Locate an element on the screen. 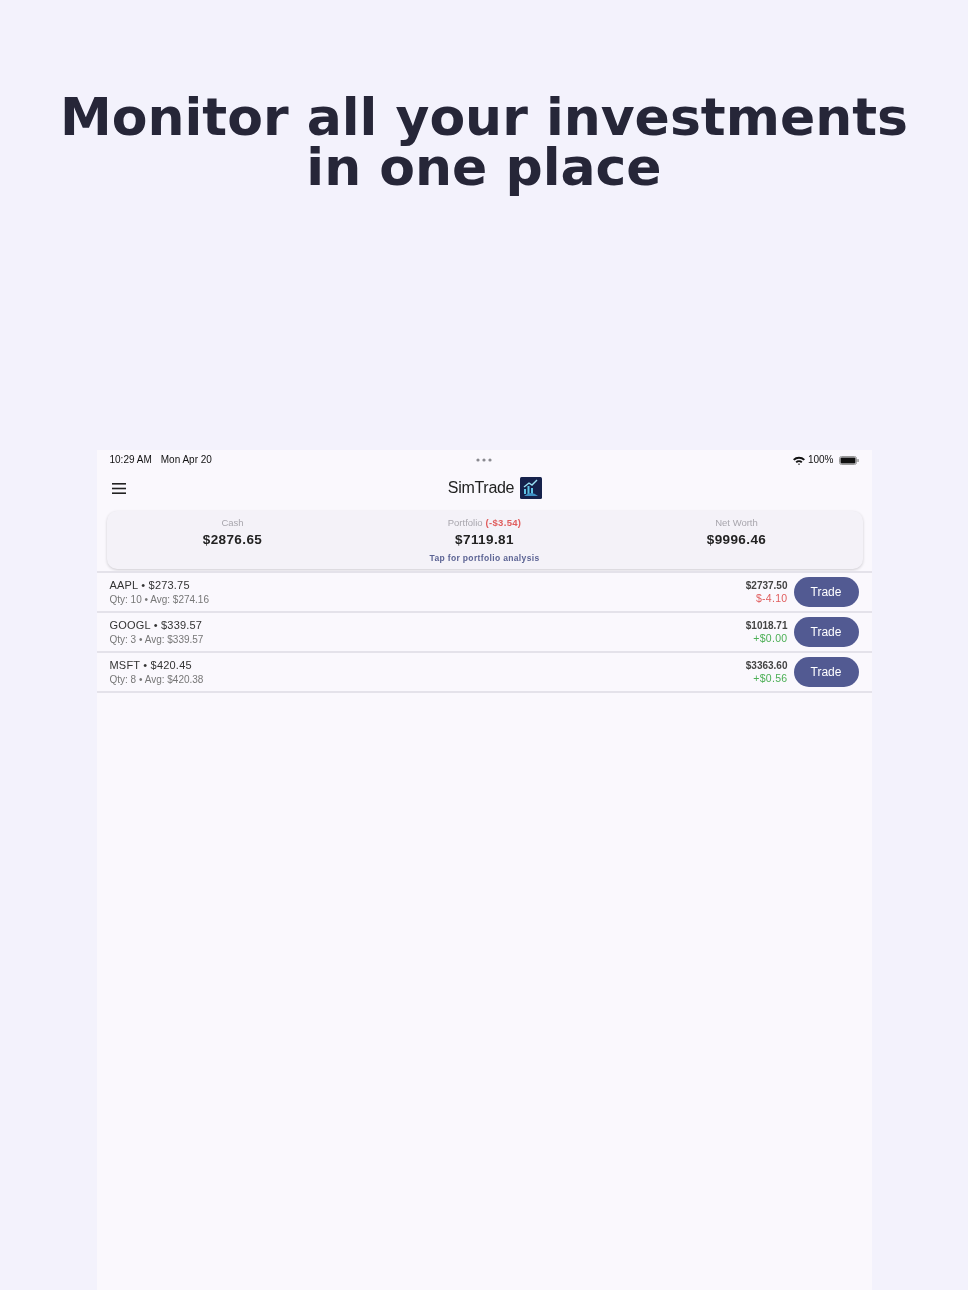  menu-icon is located at coordinates (118, 488).